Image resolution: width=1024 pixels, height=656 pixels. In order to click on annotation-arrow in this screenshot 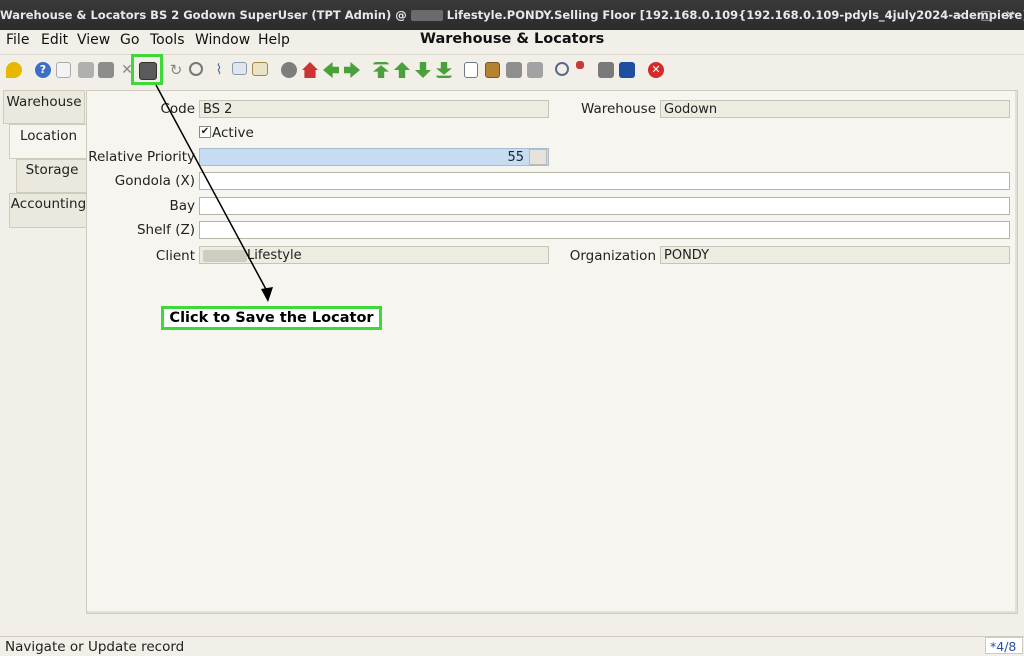, I will do `click(214, 193)`.